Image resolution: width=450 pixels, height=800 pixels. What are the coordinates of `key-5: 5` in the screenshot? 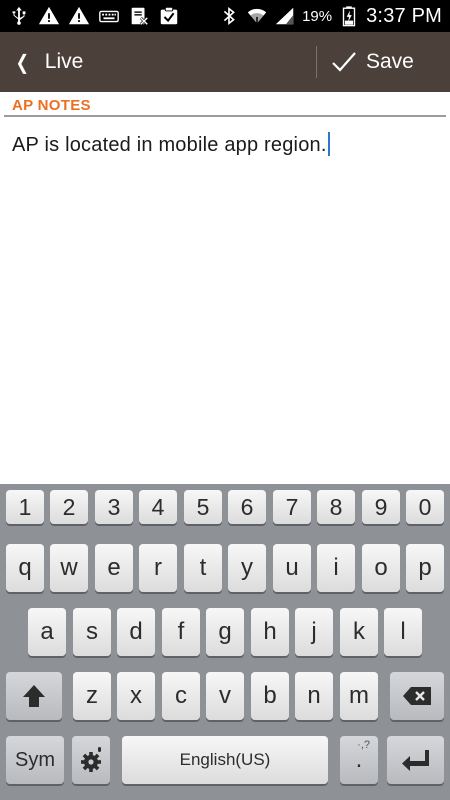 It's located at (203, 507).